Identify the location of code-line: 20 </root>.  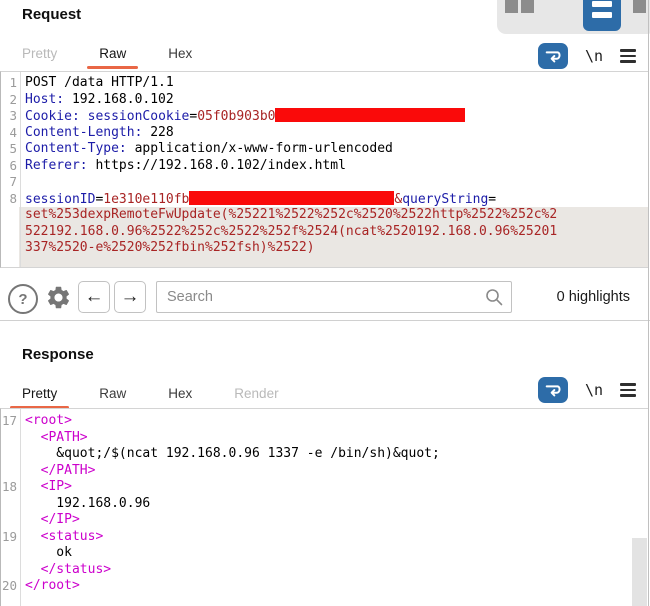
(324, 586).